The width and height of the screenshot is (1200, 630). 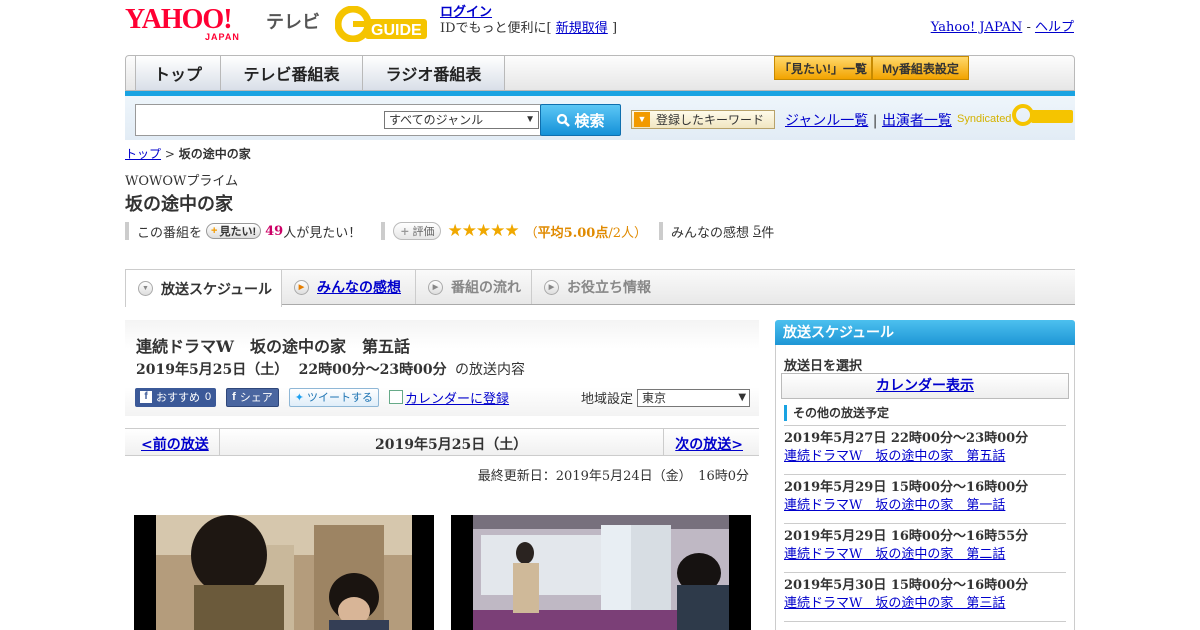 I want to click on calendar-display-link: カレンダー表示, so click(x=925, y=386).